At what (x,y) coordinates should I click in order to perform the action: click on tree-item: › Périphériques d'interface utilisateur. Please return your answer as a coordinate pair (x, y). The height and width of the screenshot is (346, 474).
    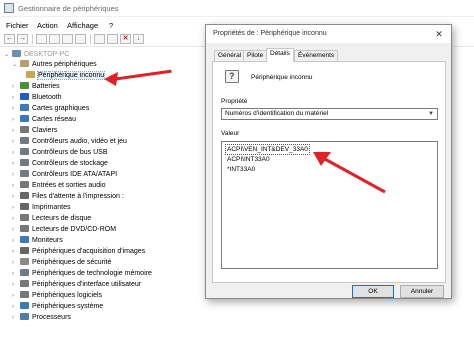
    Looking at the image, I should click on (76, 285).